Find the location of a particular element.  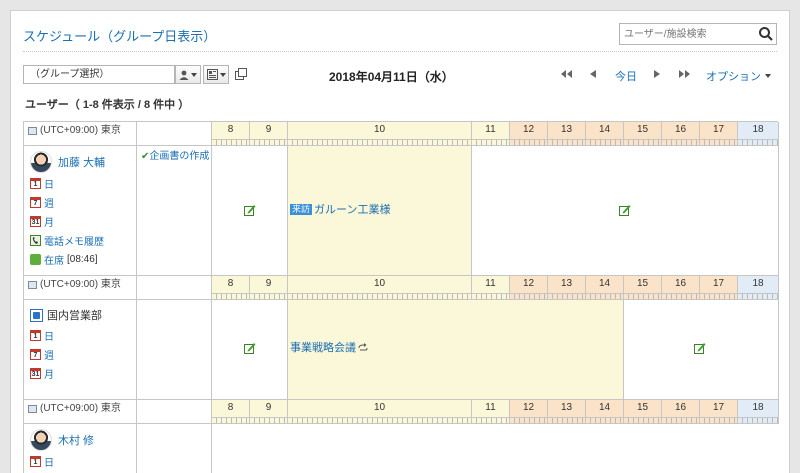

options-menu: オプション is located at coordinates (738, 76).